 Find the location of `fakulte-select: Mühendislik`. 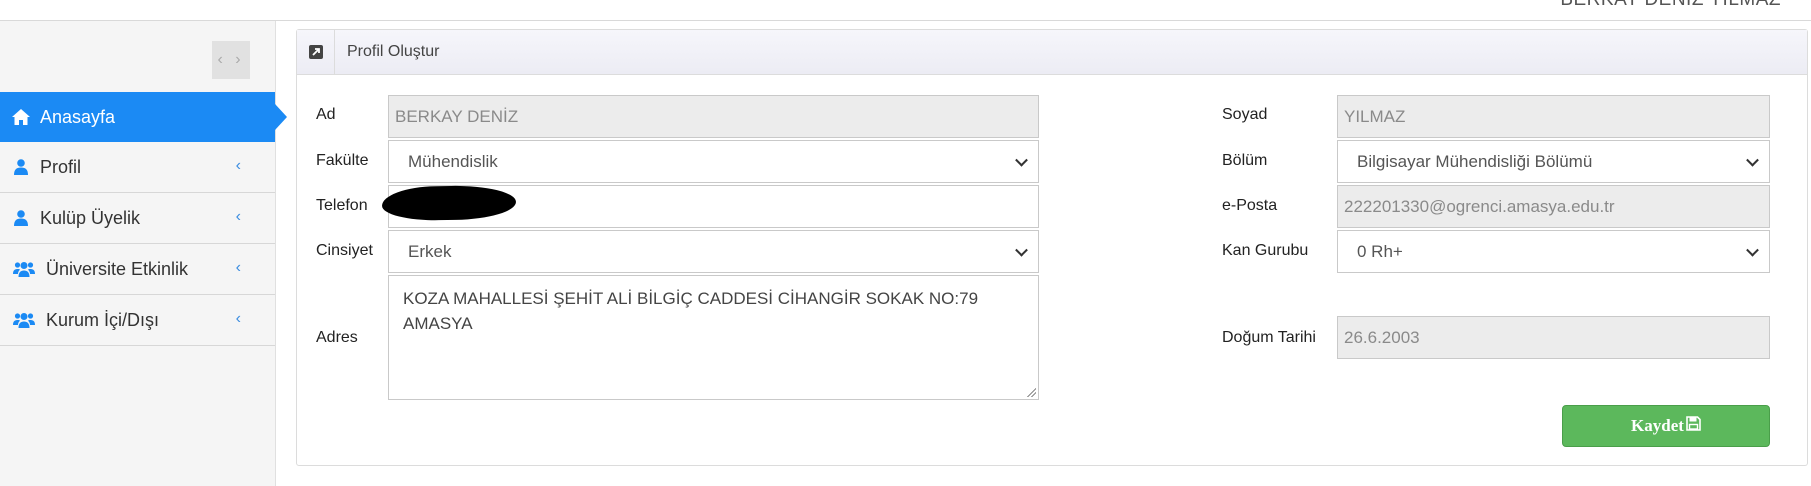

fakulte-select: Mühendislik is located at coordinates (713, 161).